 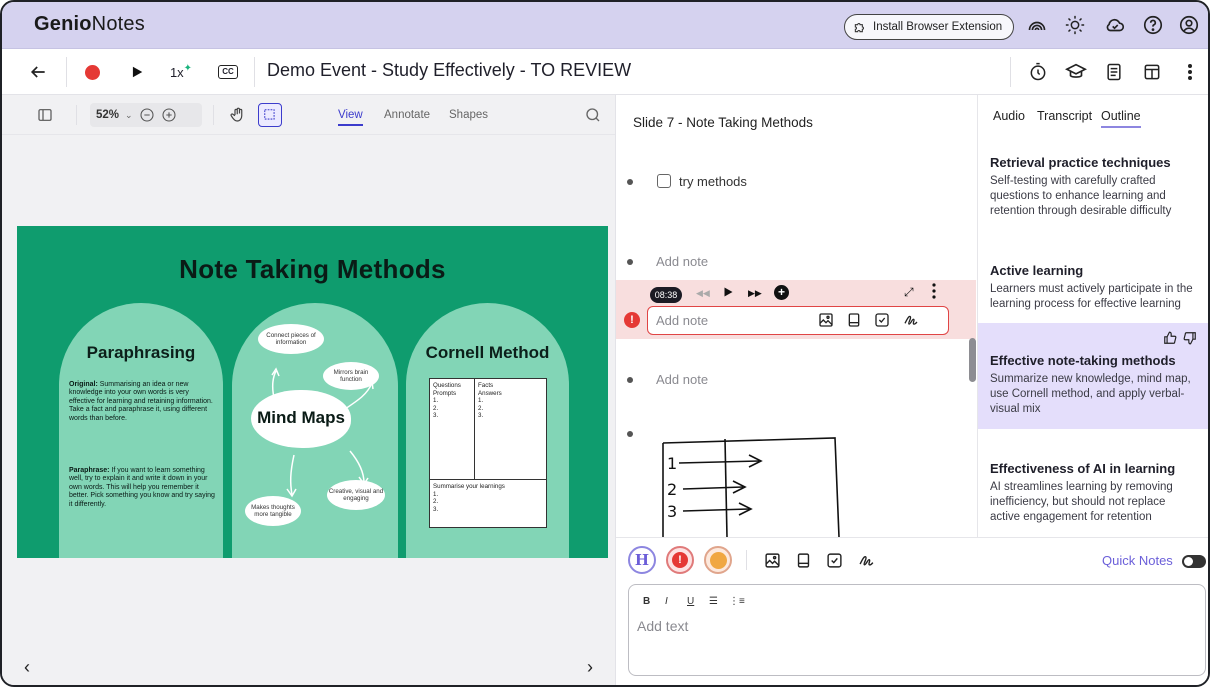 What do you see at coordinates (590, 667) in the screenshot?
I see `chevron-right-icon: ›` at bounding box center [590, 667].